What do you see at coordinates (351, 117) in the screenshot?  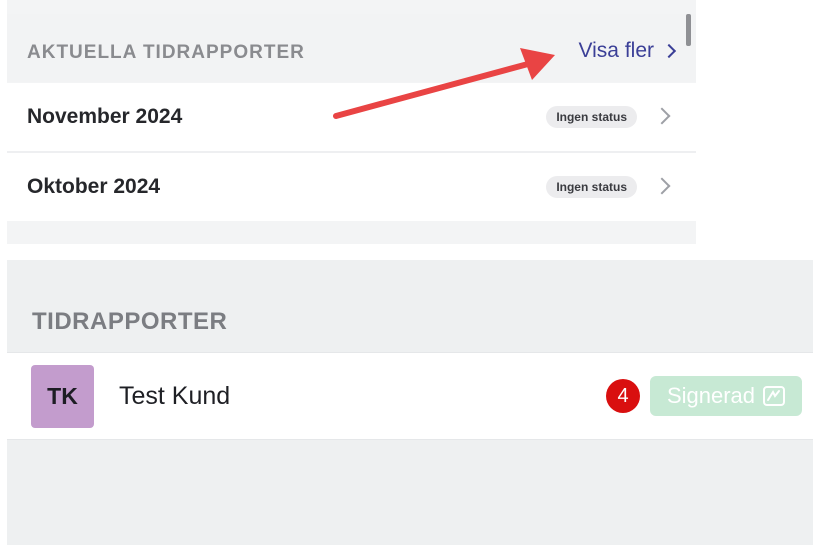 I see `report-row-november: November 2024 Ingen status` at bounding box center [351, 117].